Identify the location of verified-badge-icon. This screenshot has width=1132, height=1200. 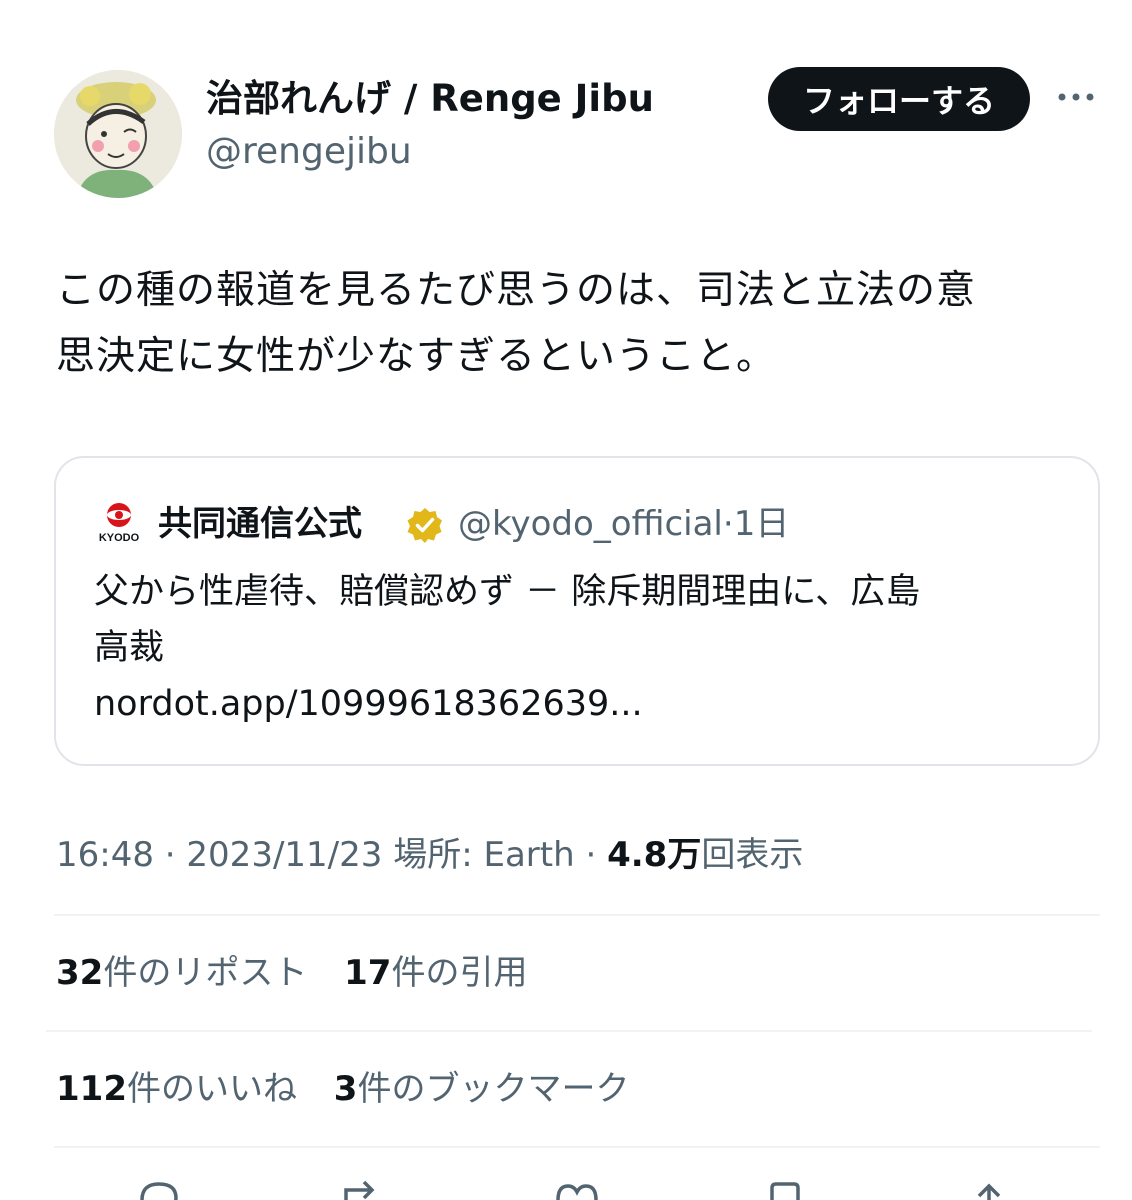
(425, 525).